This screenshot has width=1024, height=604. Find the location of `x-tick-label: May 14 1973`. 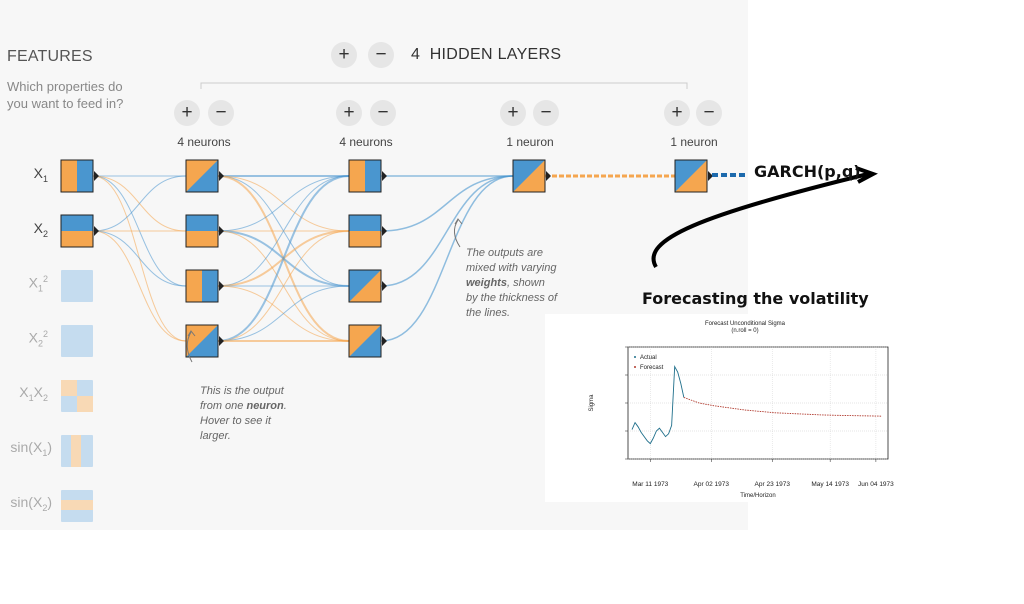

x-tick-label: May 14 1973 is located at coordinates (830, 484).